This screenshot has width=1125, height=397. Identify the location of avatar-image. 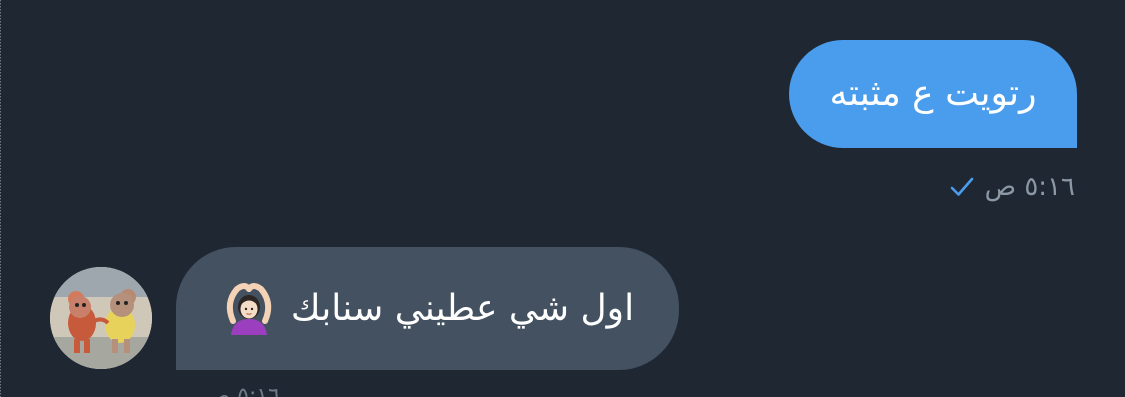
(101, 318).